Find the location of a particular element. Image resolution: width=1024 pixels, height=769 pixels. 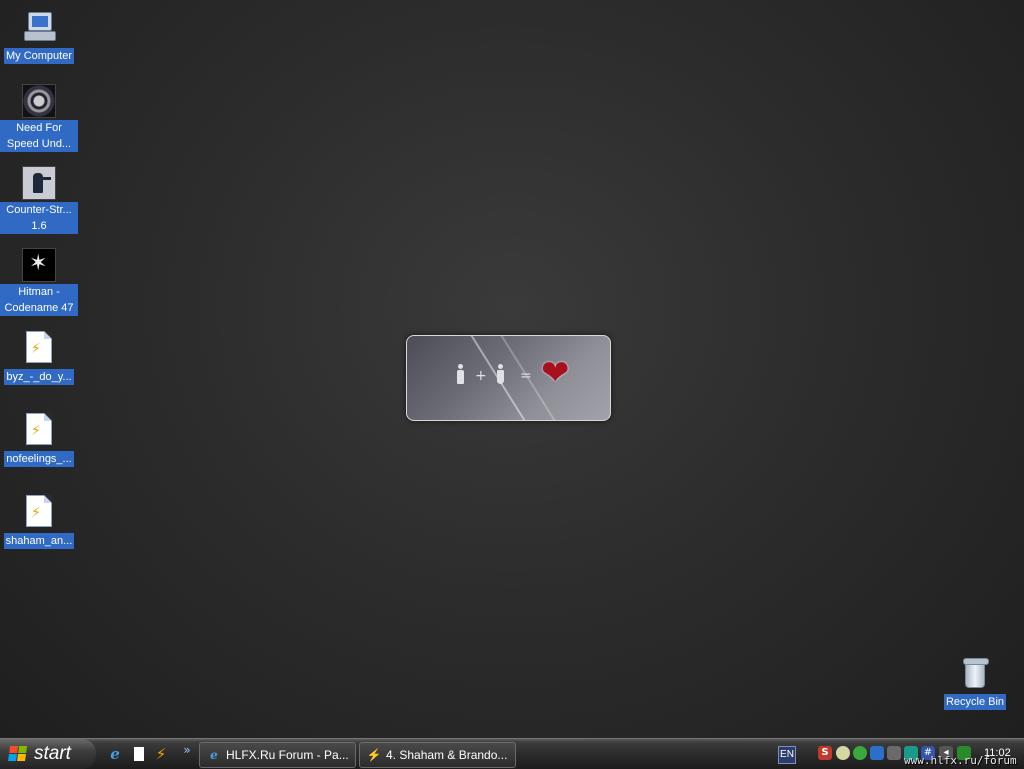

desktop-icon-my-computer: My Computer is located at coordinates (39, 36).